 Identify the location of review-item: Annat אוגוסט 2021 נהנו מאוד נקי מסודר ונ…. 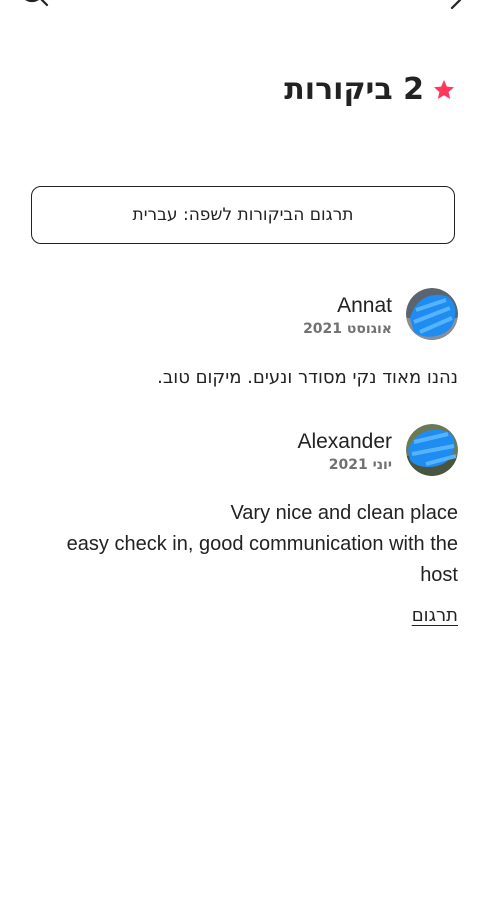
(244, 340).